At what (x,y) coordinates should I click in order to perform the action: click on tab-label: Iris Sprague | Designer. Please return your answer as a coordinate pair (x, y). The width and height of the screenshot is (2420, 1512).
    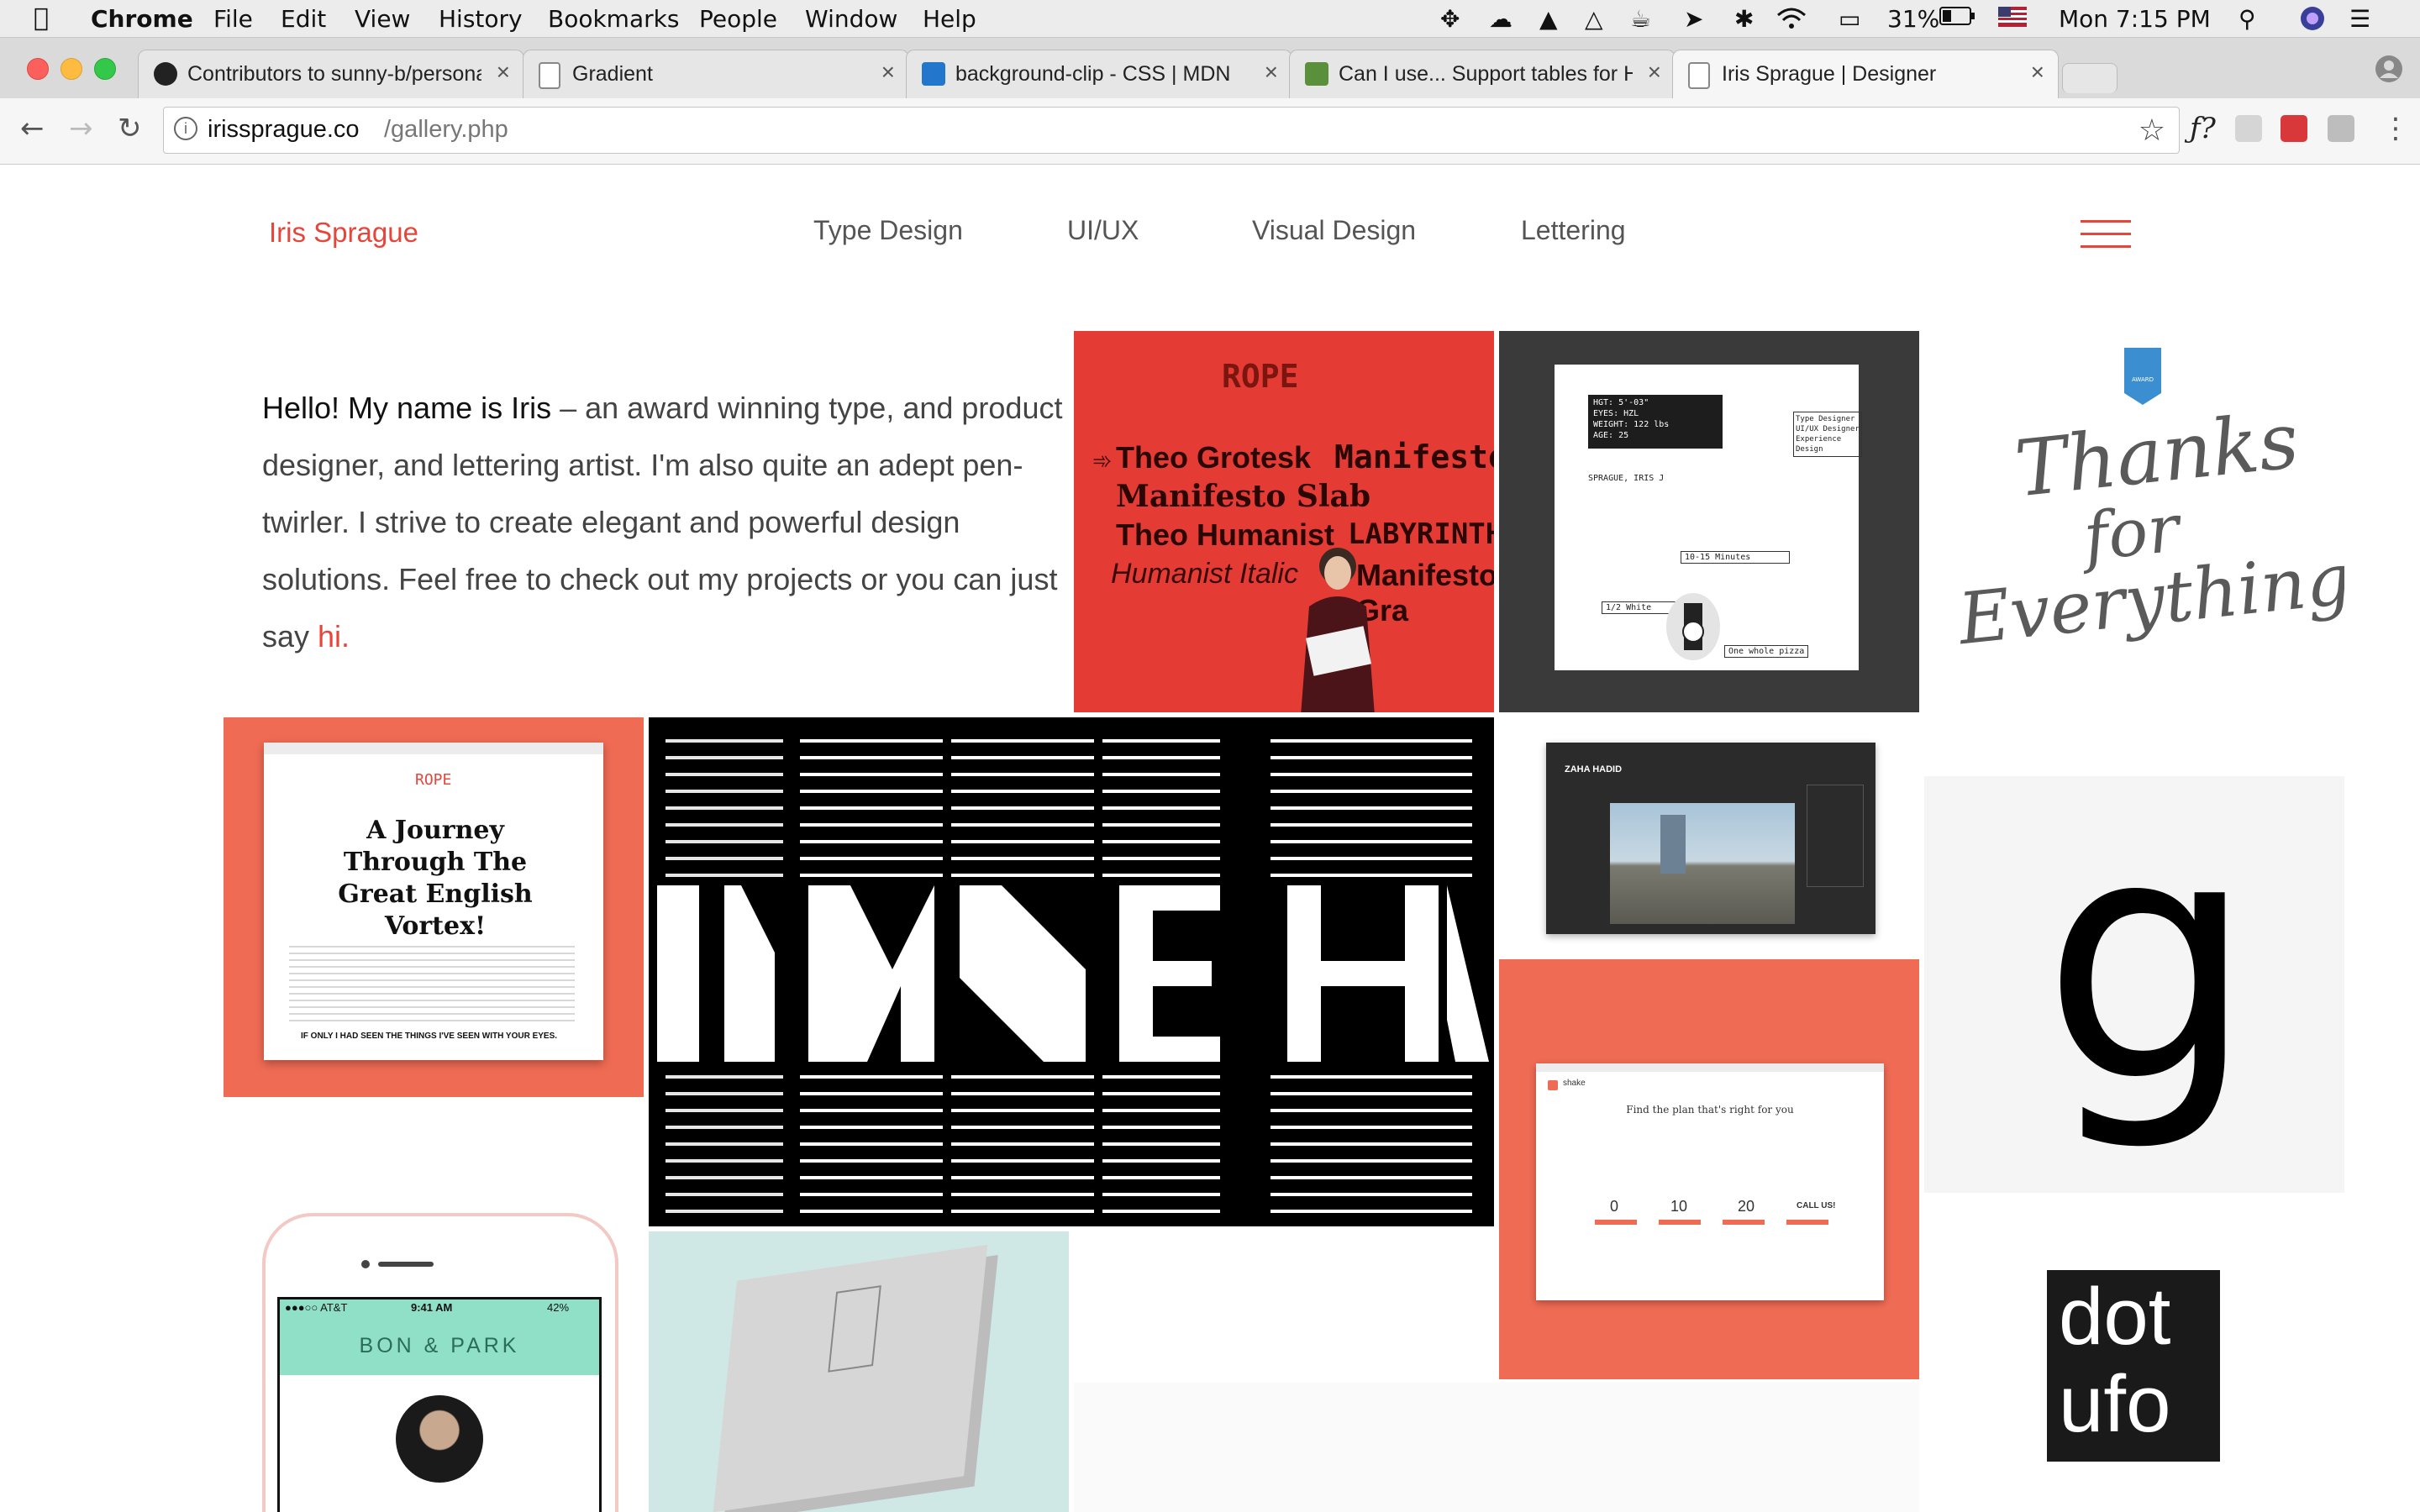
    Looking at the image, I should click on (1829, 74).